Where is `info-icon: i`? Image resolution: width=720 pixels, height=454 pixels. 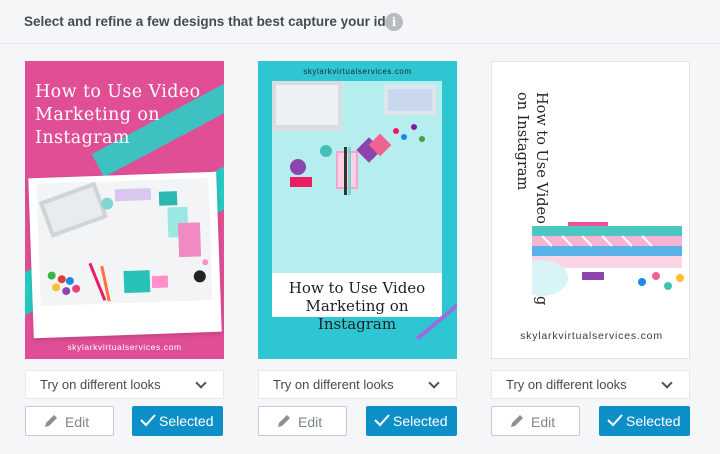 info-icon: i is located at coordinates (394, 22).